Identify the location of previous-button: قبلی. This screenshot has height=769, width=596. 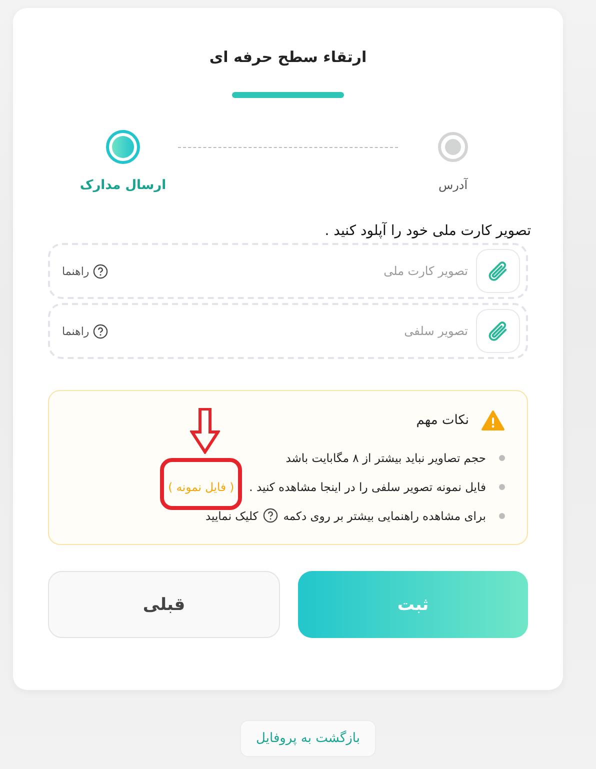
(164, 604).